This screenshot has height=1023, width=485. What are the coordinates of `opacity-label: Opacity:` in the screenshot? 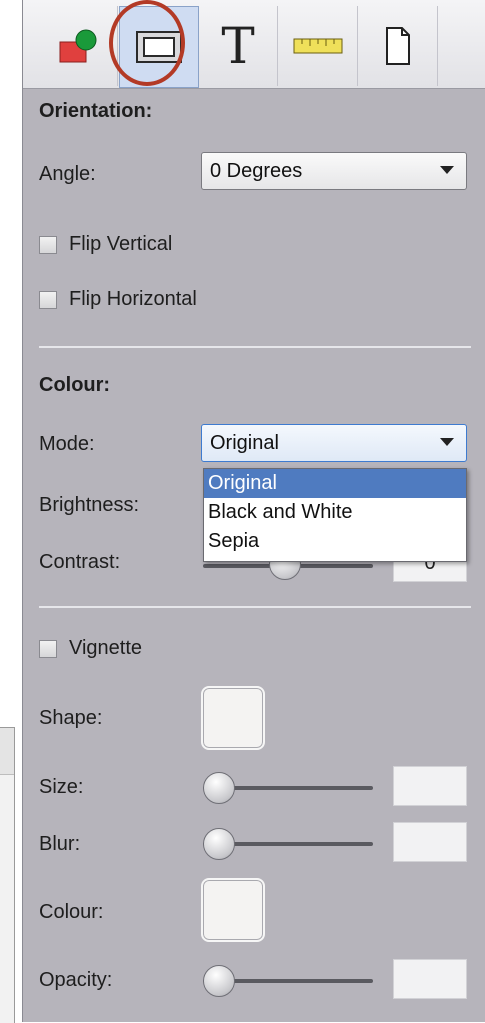 It's located at (76, 980).